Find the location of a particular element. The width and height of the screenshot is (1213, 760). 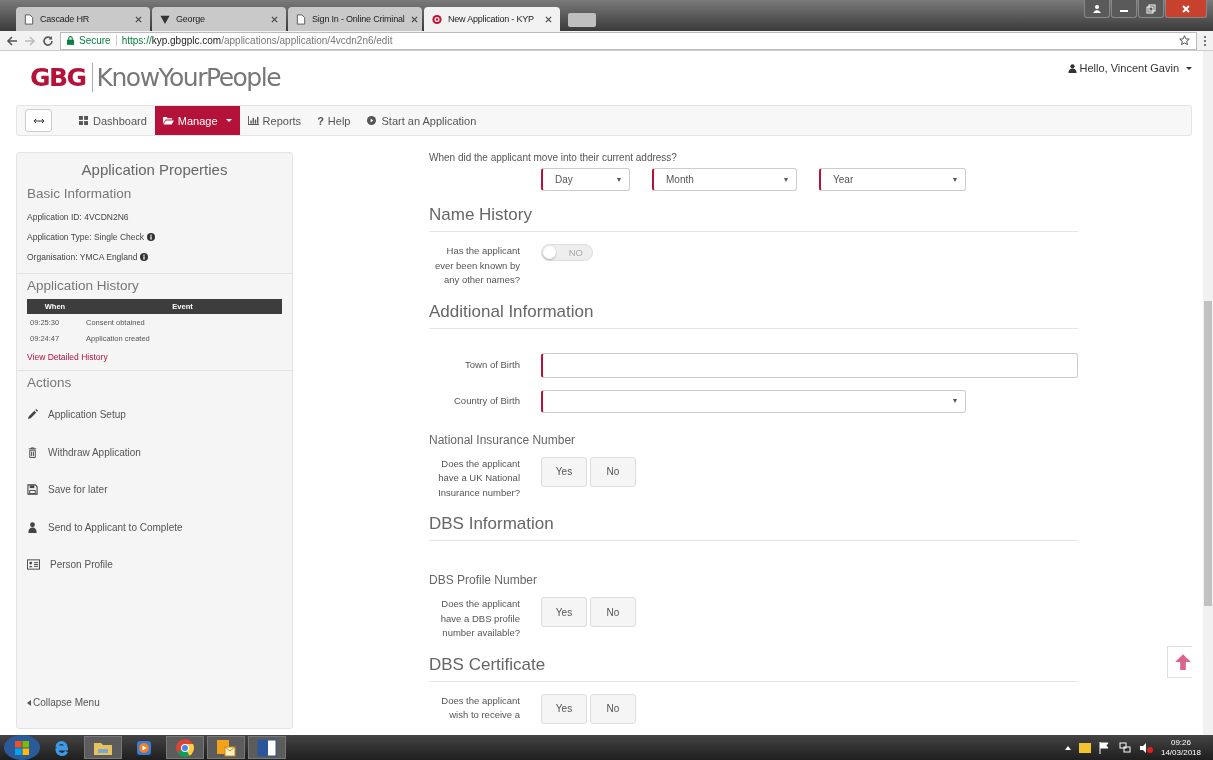

browser-tab: New Application - KYP is located at coordinates (492, 19).